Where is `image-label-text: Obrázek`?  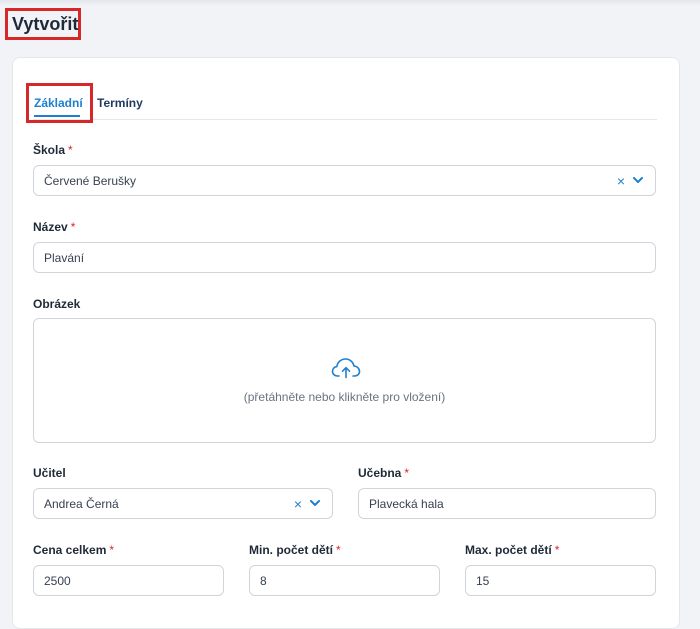
image-label-text: Obrázek is located at coordinates (57, 304).